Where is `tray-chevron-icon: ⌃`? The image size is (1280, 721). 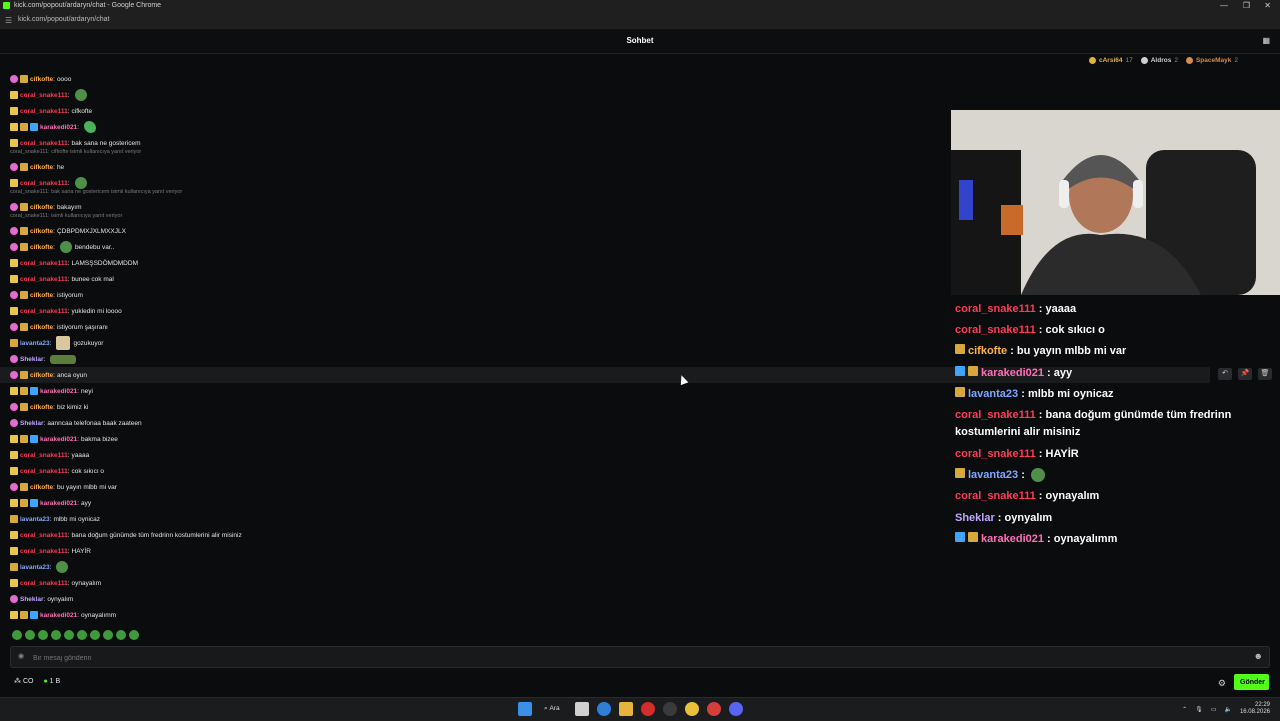 tray-chevron-icon: ⌃ is located at coordinates (1184, 709).